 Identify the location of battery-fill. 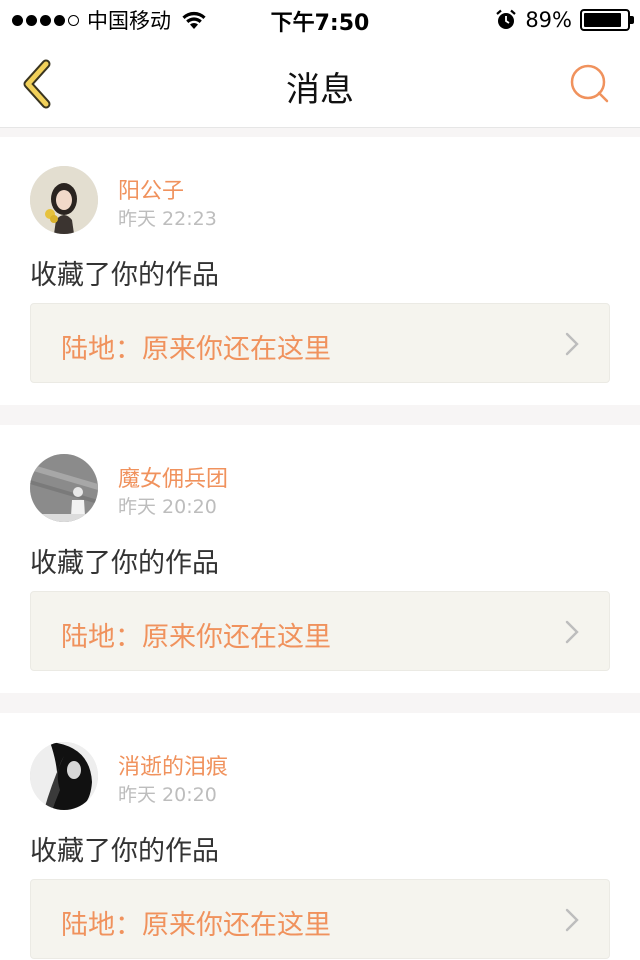
(603, 20).